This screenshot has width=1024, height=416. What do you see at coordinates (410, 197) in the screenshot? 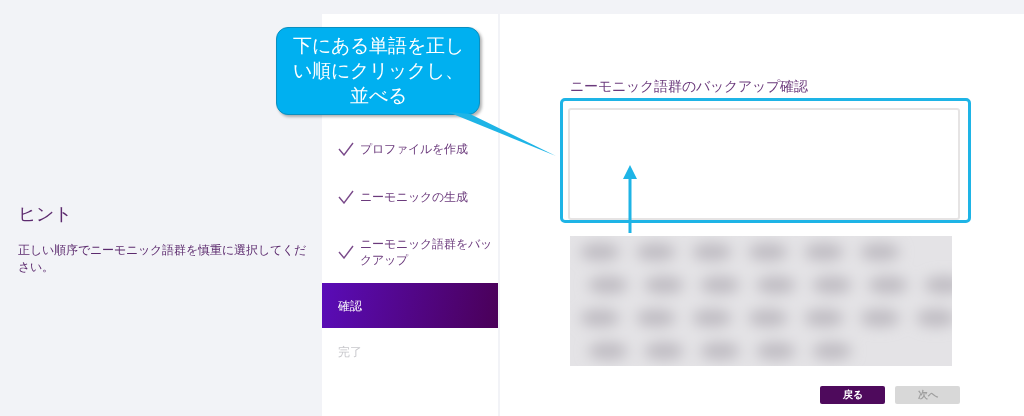
I see `step-item: ニーモニックの生成` at bounding box center [410, 197].